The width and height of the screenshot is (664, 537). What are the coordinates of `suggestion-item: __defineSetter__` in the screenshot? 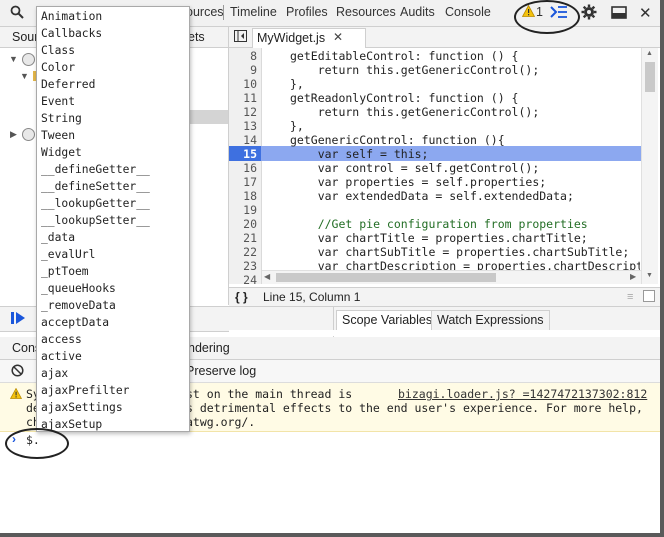 It's located at (95, 186).